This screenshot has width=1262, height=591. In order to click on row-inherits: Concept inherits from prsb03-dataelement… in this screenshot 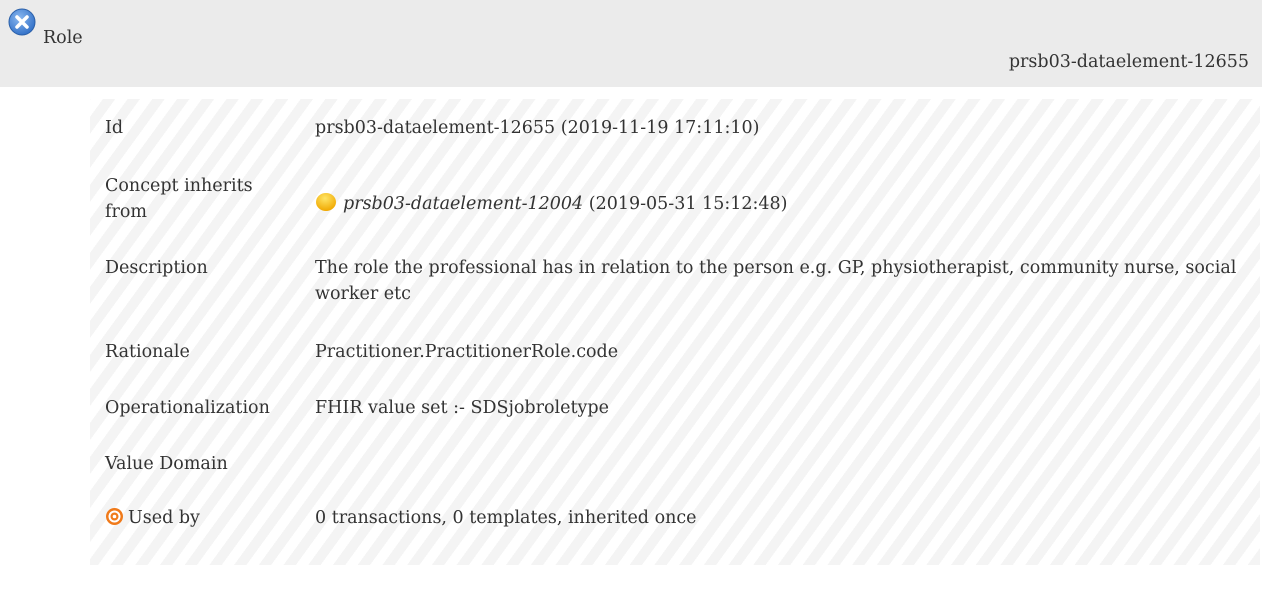, I will do `click(675, 199)`.